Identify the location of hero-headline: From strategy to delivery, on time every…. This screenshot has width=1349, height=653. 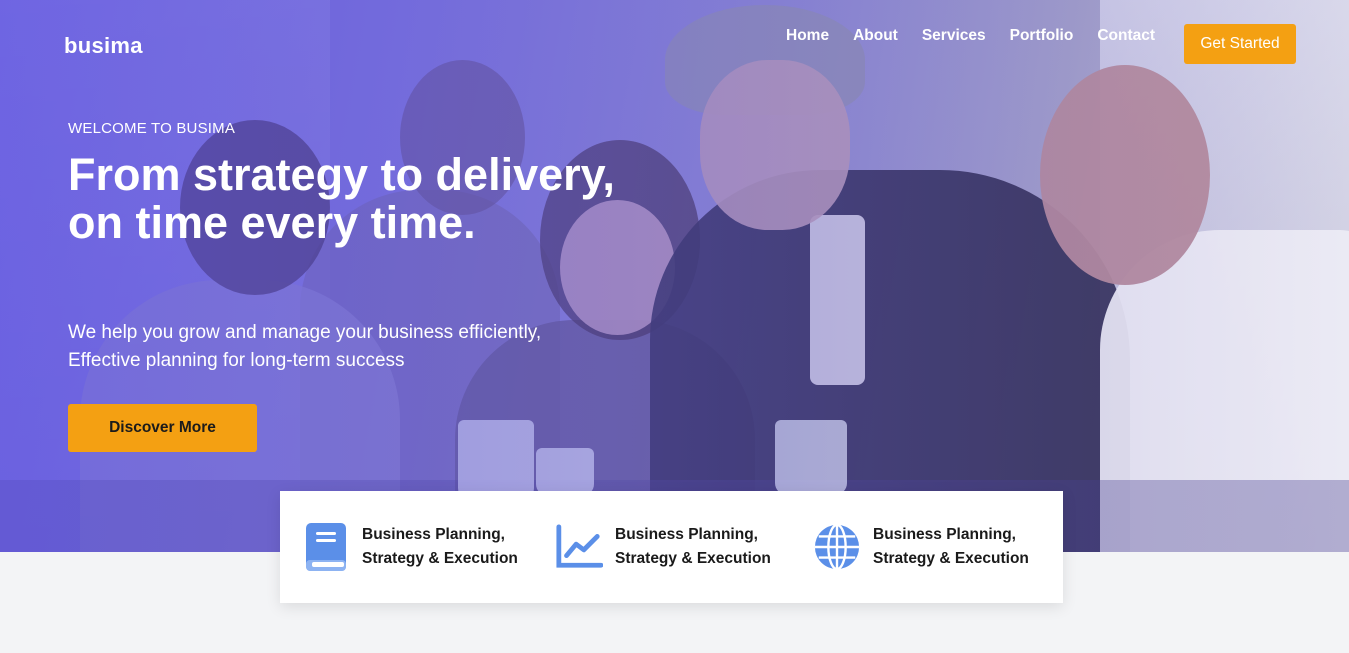
(341, 198).